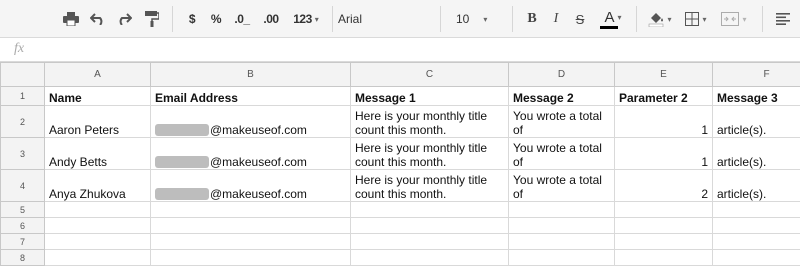 The image size is (800, 280). I want to click on font-size-select: 10 ▾, so click(476, 19).